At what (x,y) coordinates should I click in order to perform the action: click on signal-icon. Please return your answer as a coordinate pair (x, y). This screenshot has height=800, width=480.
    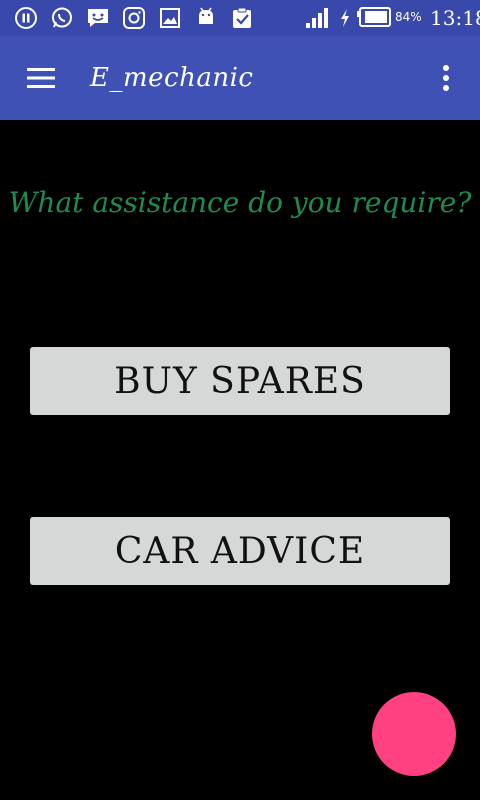
    Looking at the image, I should click on (317, 18).